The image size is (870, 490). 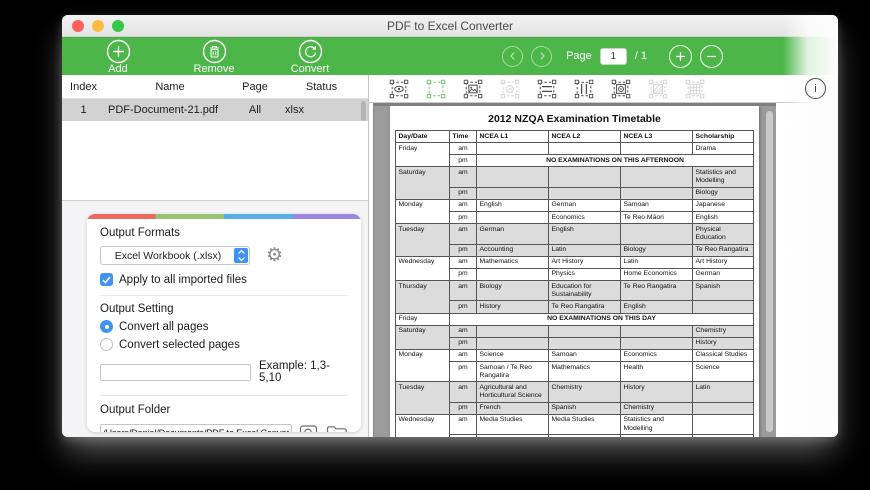 I want to click on show-marked-areas-tool, so click(x=399, y=89).